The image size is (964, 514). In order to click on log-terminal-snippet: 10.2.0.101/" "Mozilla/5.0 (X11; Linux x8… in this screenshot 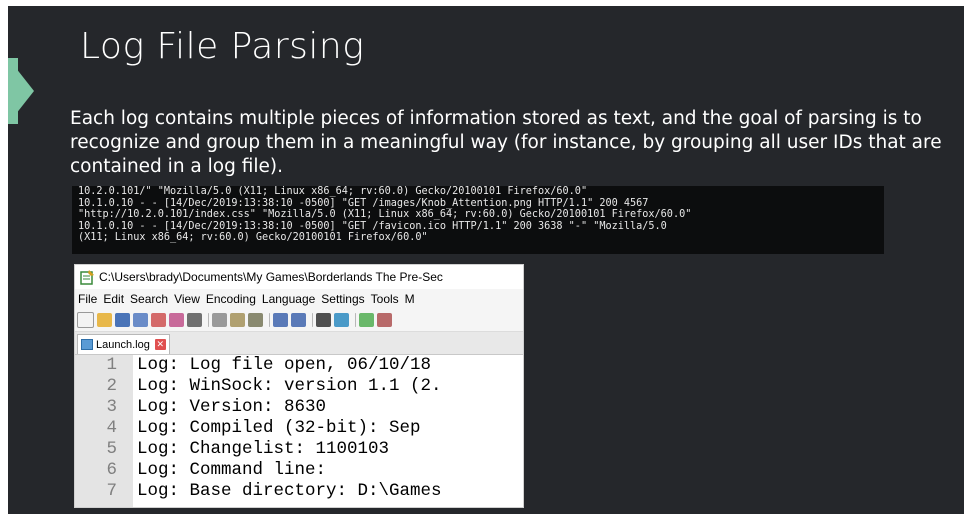, I will do `click(478, 220)`.